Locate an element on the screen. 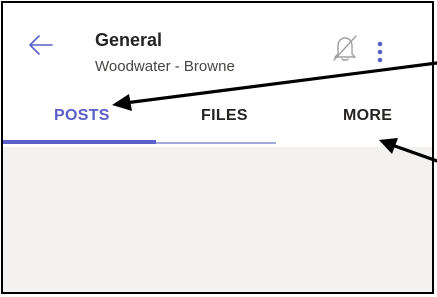  tab-posts: POSTS is located at coordinates (82, 116).